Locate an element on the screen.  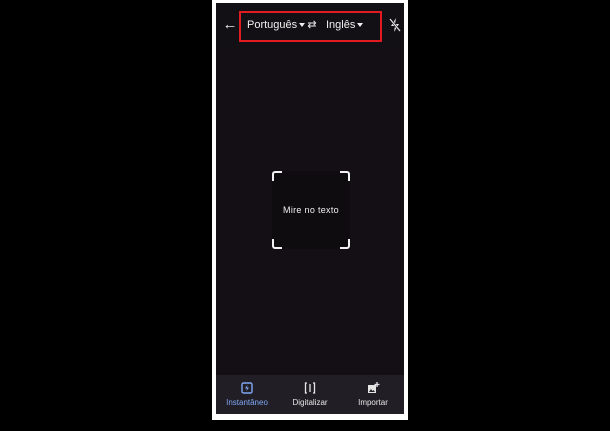
instant-camera-icon is located at coordinates (247, 388).